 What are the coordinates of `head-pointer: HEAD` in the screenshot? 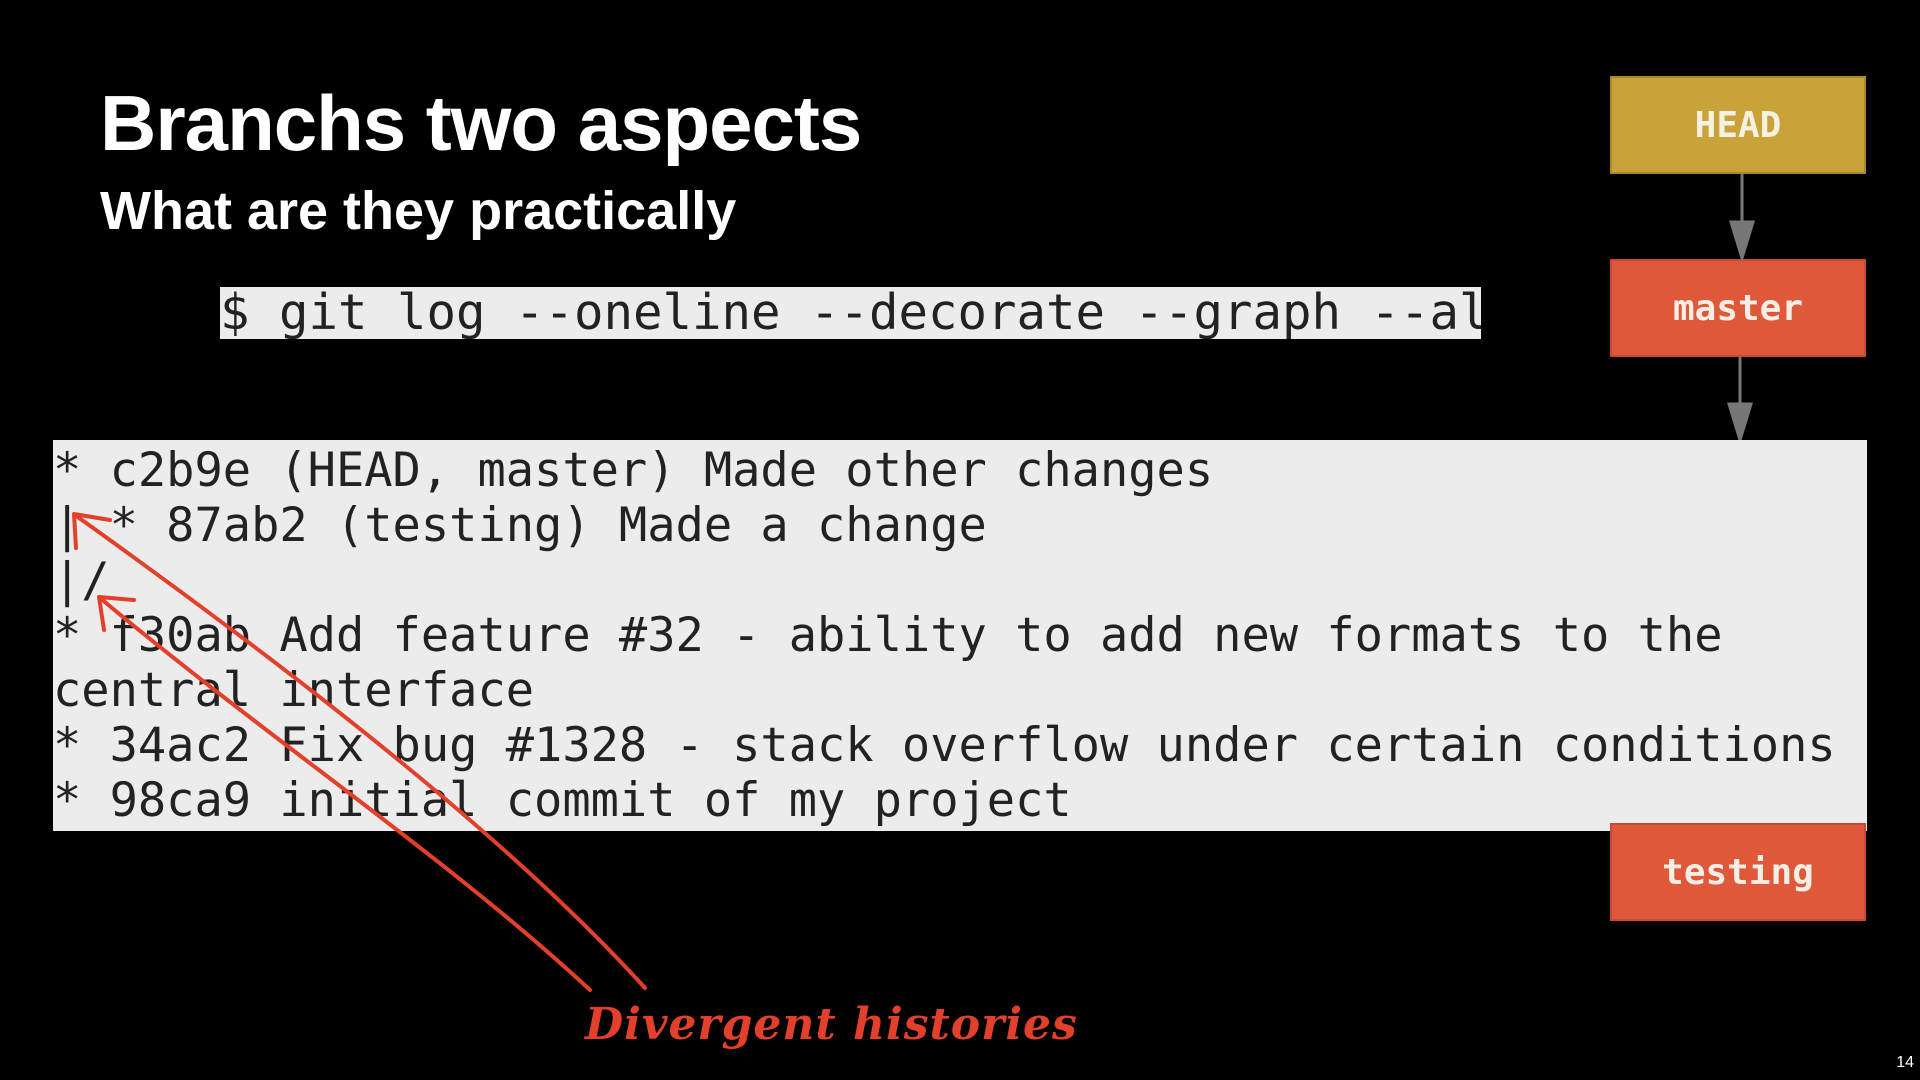 It's located at (1738, 125).